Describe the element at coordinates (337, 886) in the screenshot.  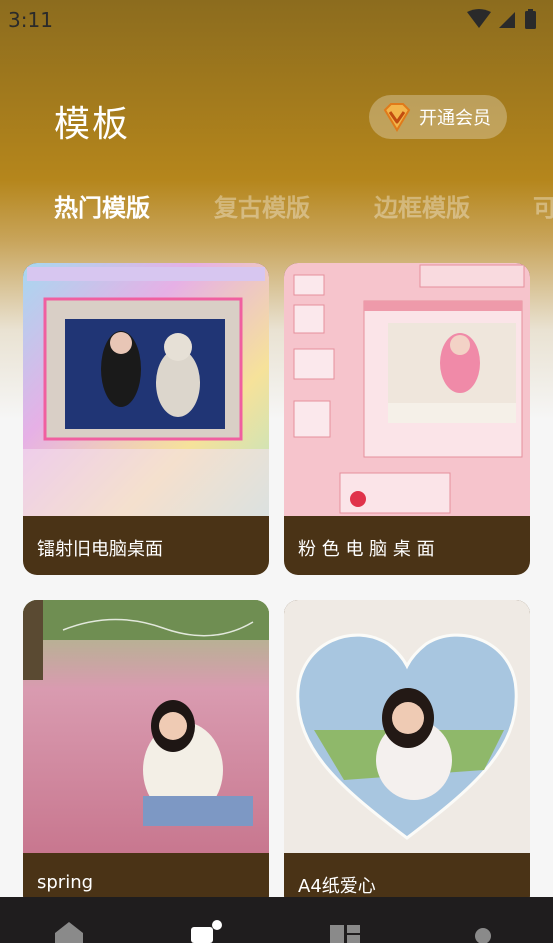
I see `card-title: A4纸爱心` at that location.